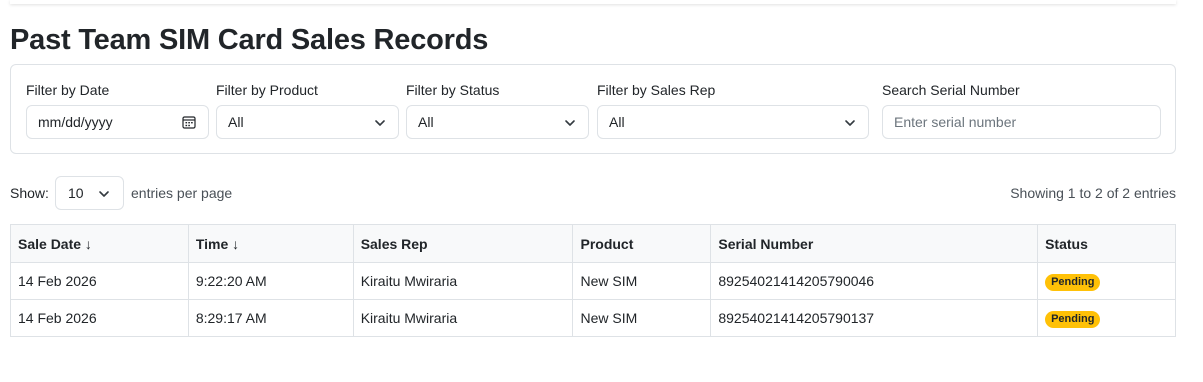 The height and width of the screenshot is (382, 1203). Describe the element at coordinates (307, 122) in the screenshot. I see `product-select: All` at that location.